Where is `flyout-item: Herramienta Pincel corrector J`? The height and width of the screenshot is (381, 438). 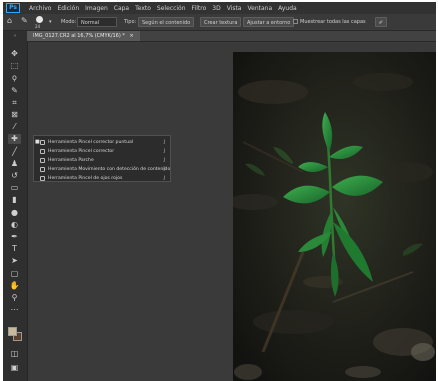
flyout-item: Herramienta Pincel corrector J is located at coordinates (102, 151).